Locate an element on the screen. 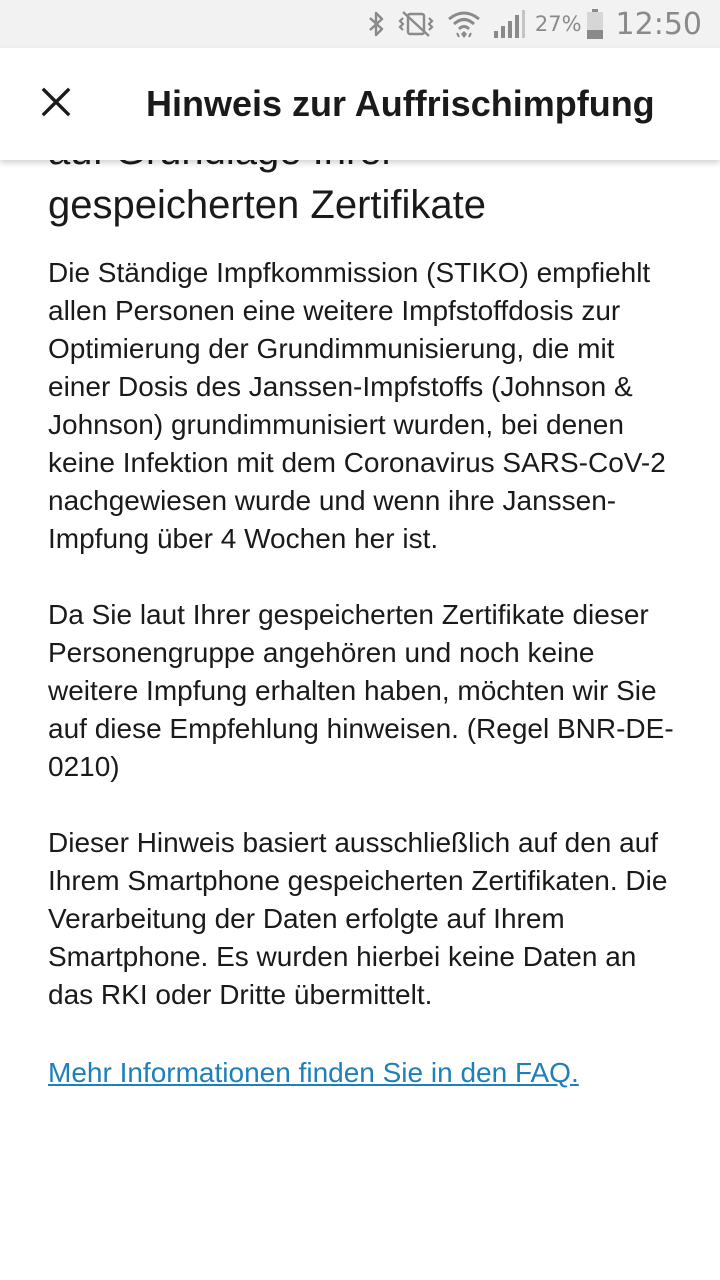 The image size is (720, 1280). signal-icon is located at coordinates (509, 24).